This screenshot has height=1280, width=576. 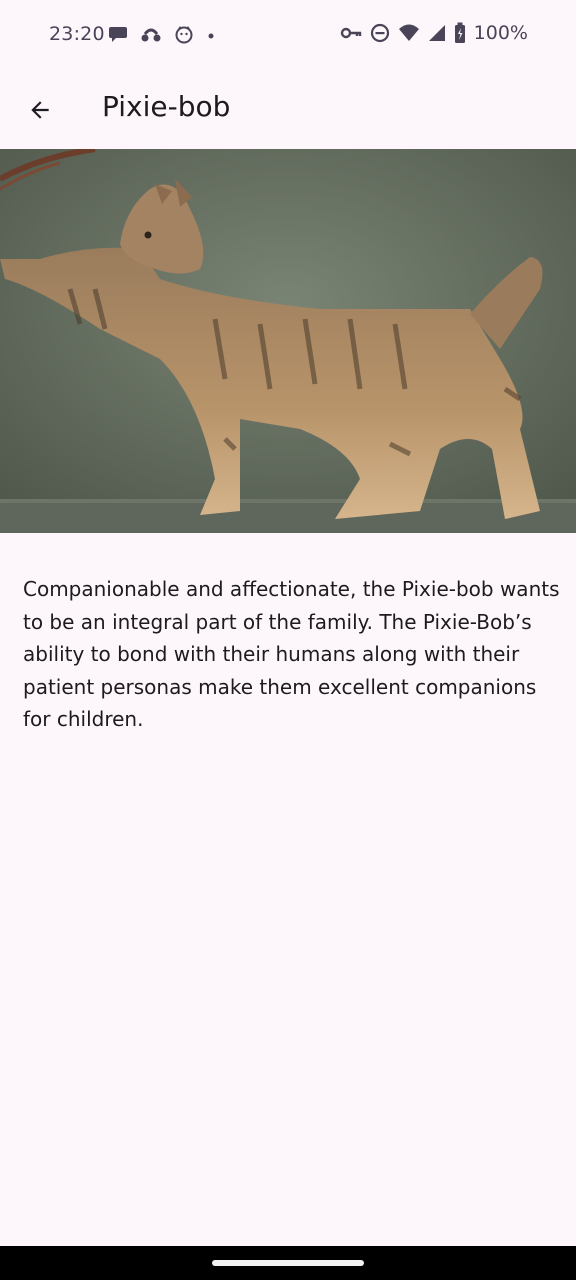 What do you see at coordinates (211, 34) in the screenshot?
I see `dot-icon` at bounding box center [211, 34].